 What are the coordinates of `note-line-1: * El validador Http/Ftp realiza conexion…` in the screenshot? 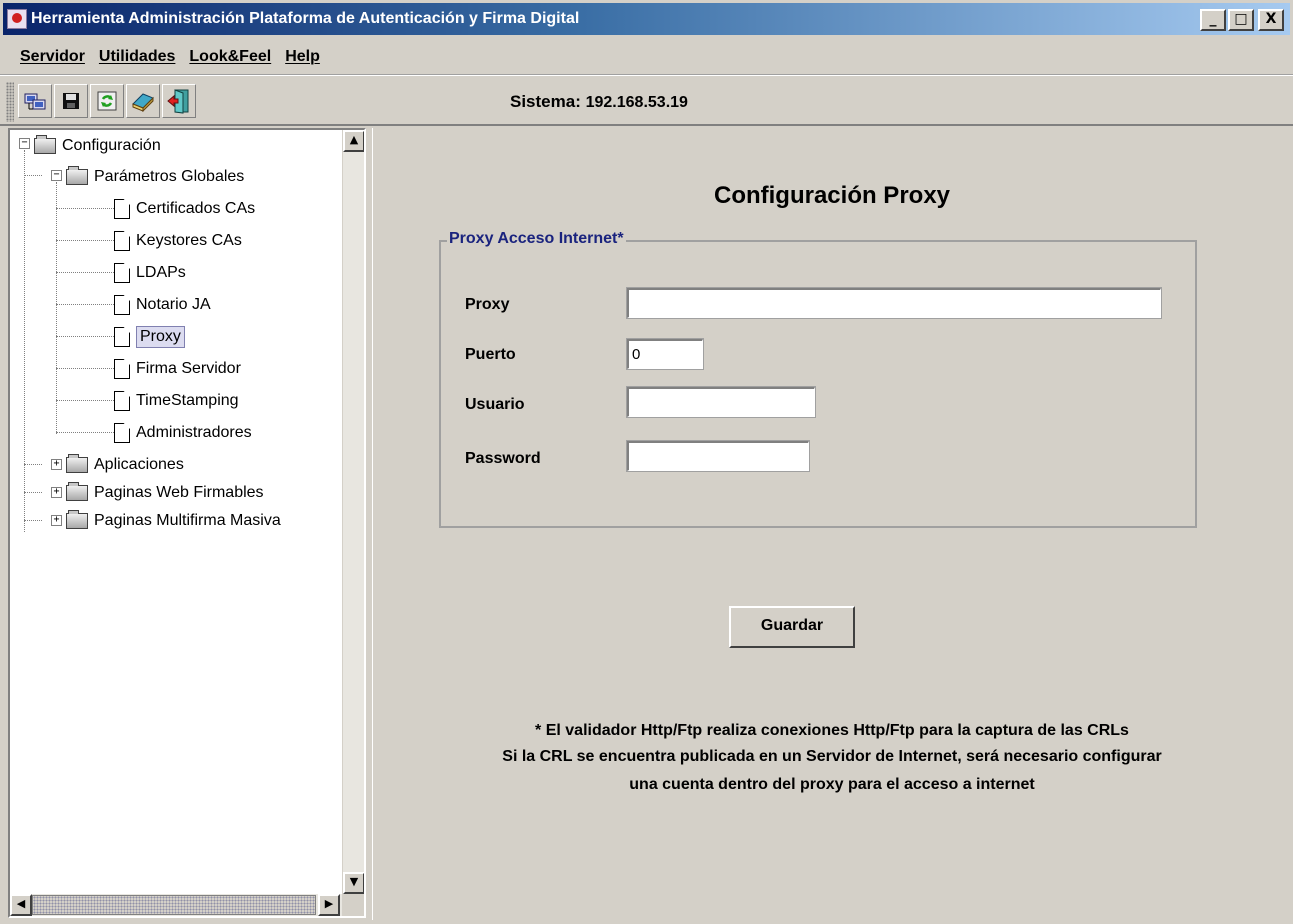 It's located at (832, 730).